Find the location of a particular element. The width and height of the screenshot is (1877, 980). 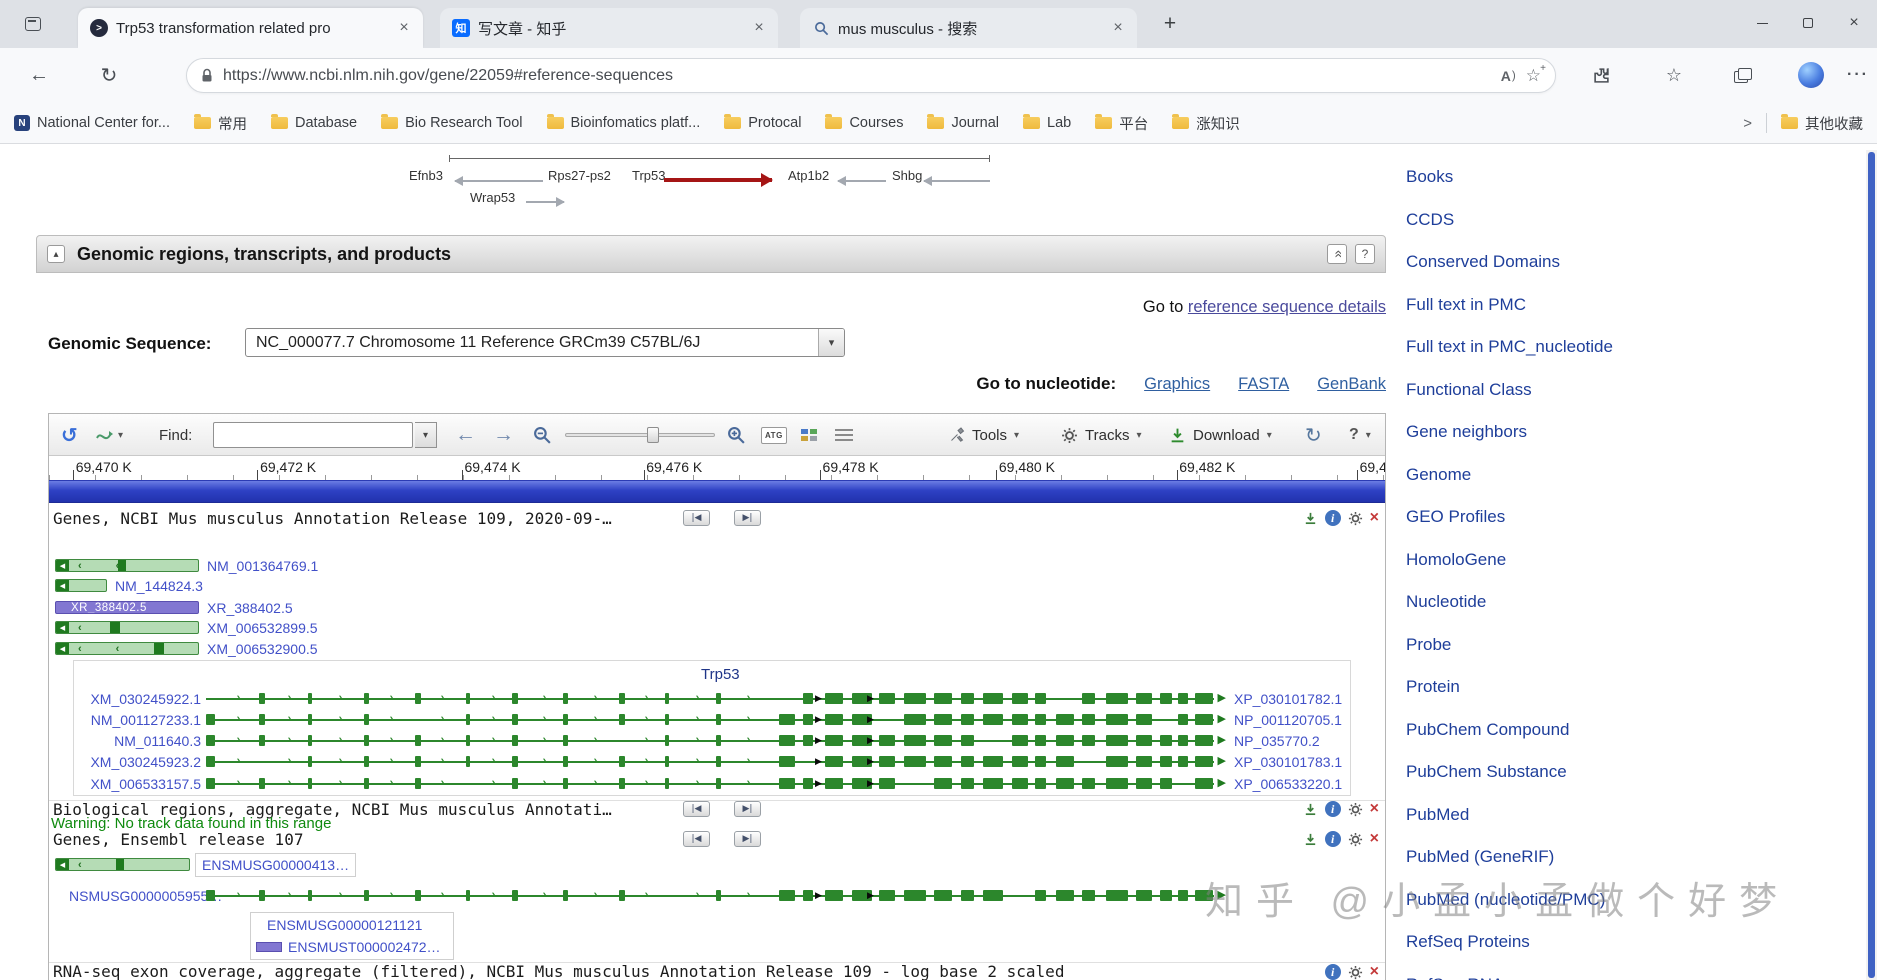

transcript-label: XM_030245922.1 is located at coordinates (145, 699).